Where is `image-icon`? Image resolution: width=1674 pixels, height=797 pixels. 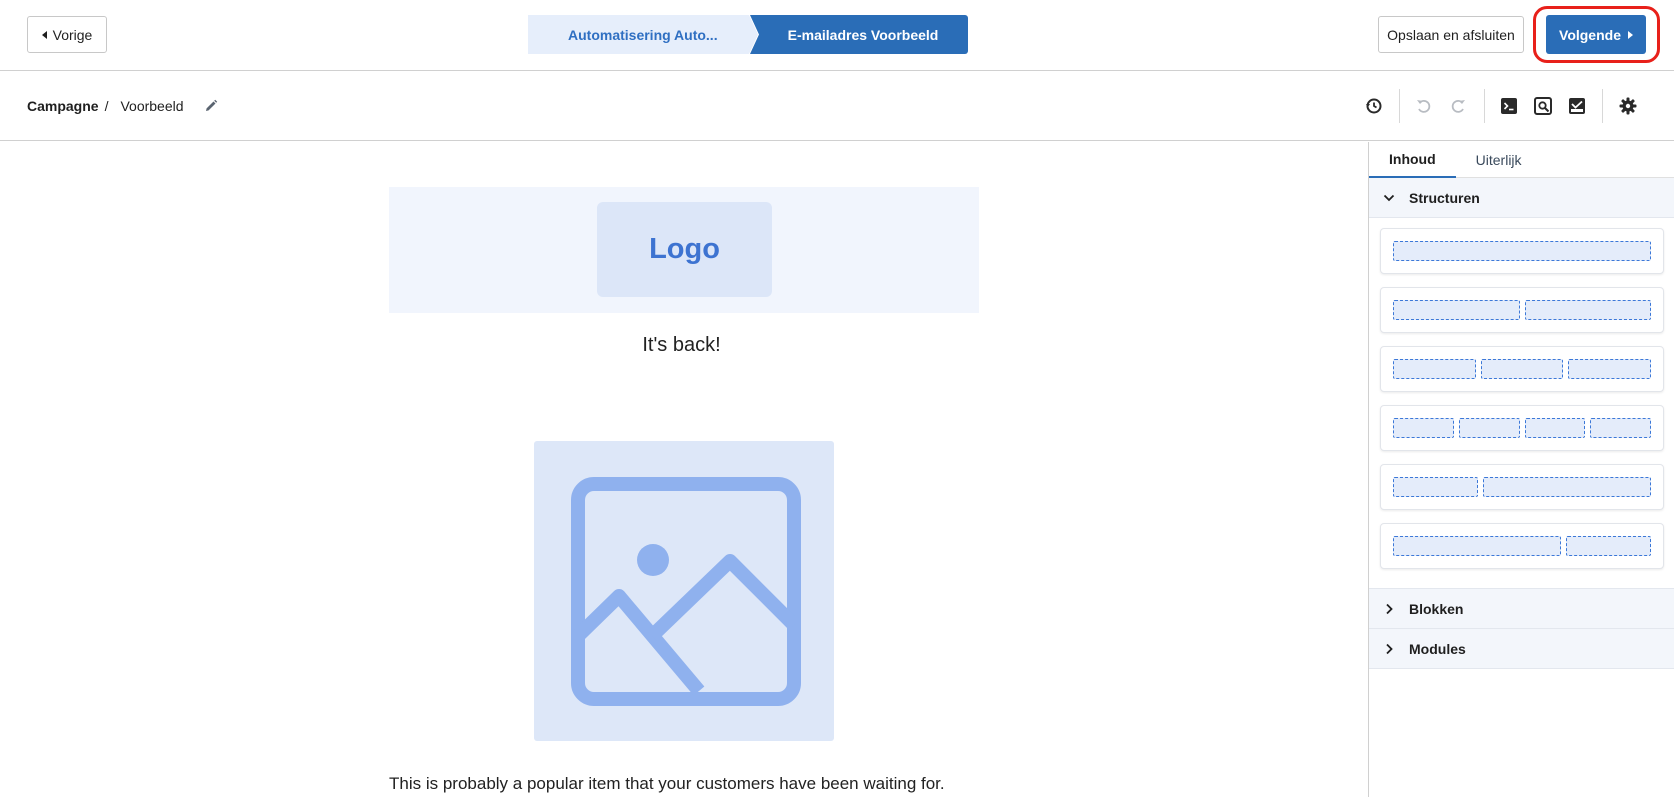
image-icon is located at coordinates (686, 591).